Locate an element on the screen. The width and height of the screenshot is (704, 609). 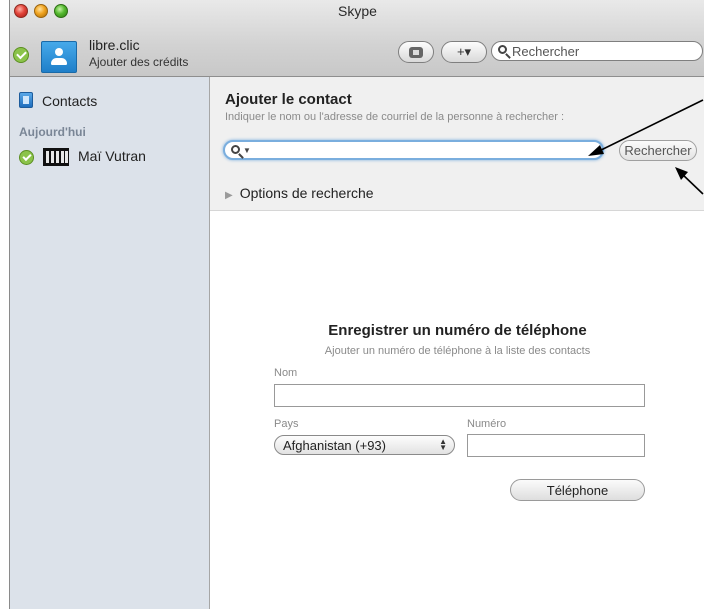
window-title: Skype is located at coordinates (357, 11).